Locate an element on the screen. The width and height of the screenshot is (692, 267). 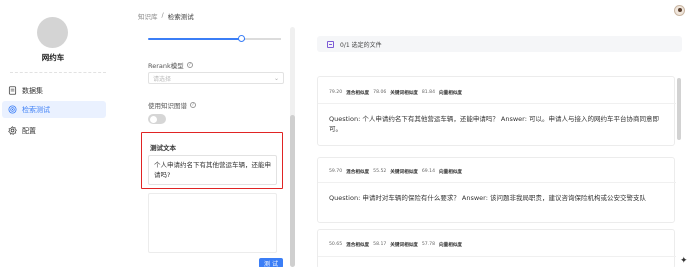
results-scrollbar is located at coordinates (679, 109).